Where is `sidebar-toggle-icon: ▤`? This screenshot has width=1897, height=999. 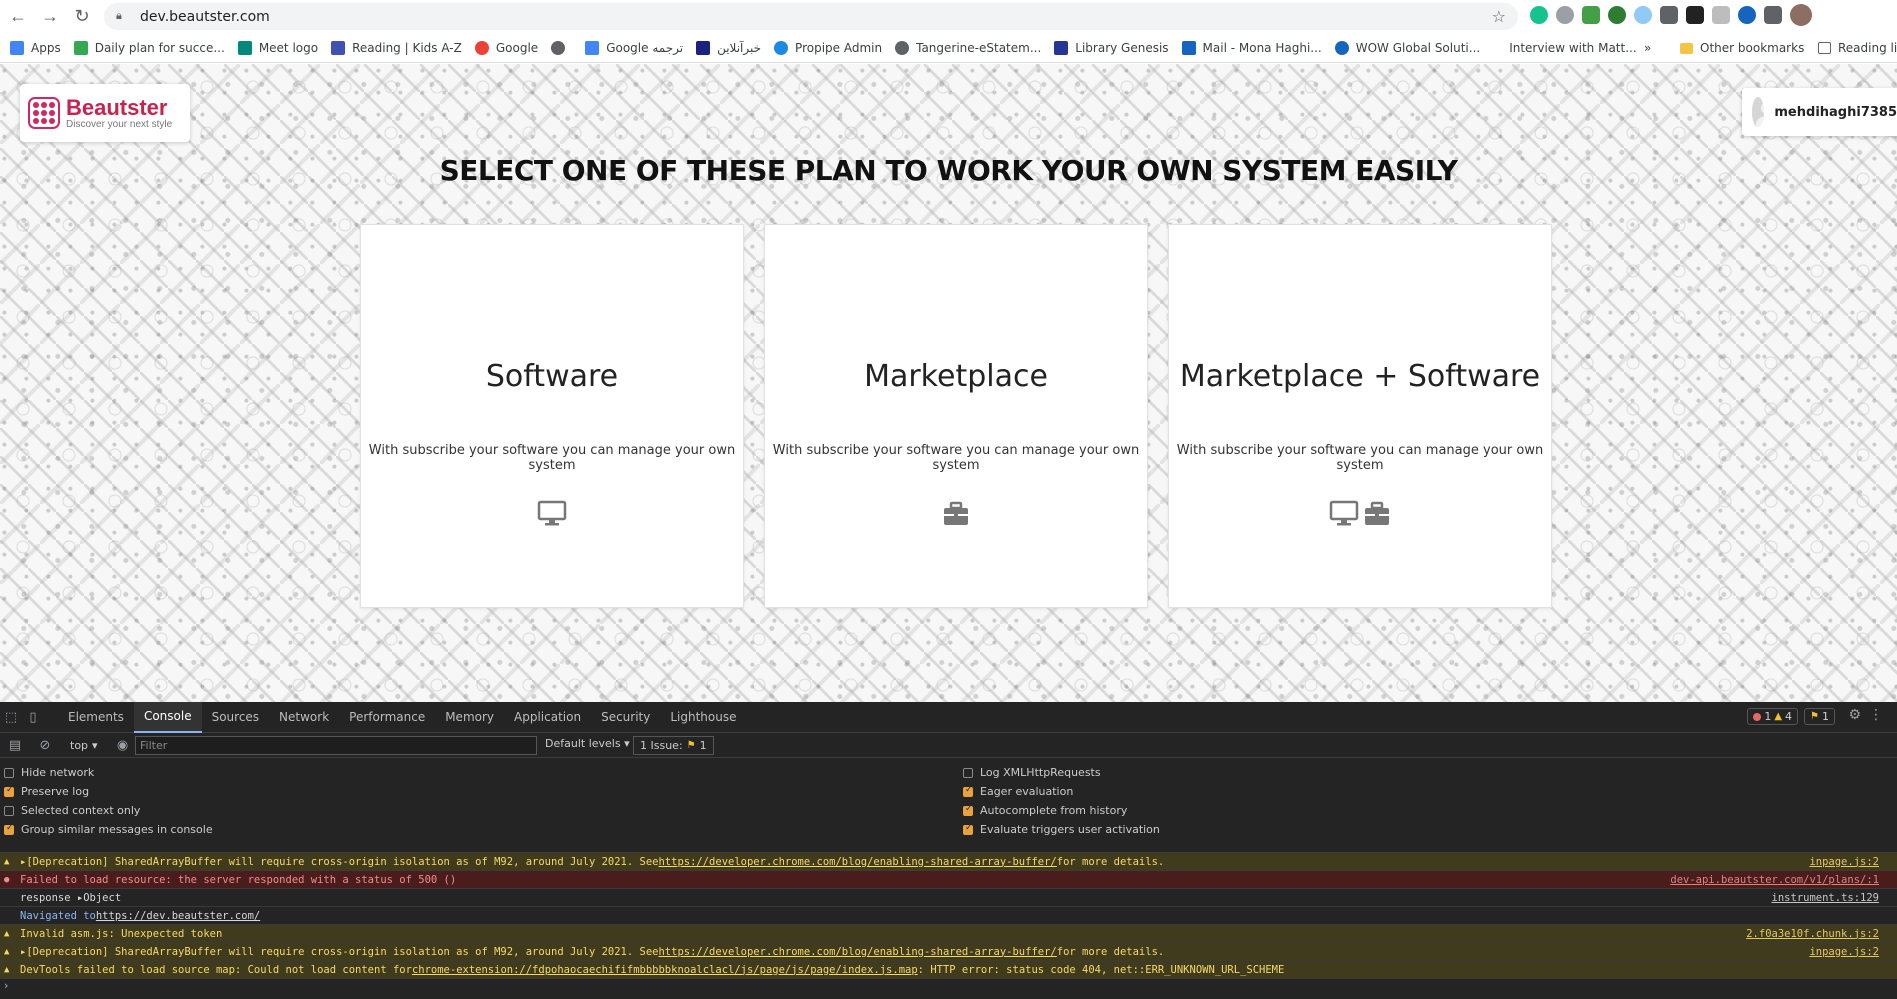
sidebar-toggle-icon: ▤ is located at coordinates (15, 745).